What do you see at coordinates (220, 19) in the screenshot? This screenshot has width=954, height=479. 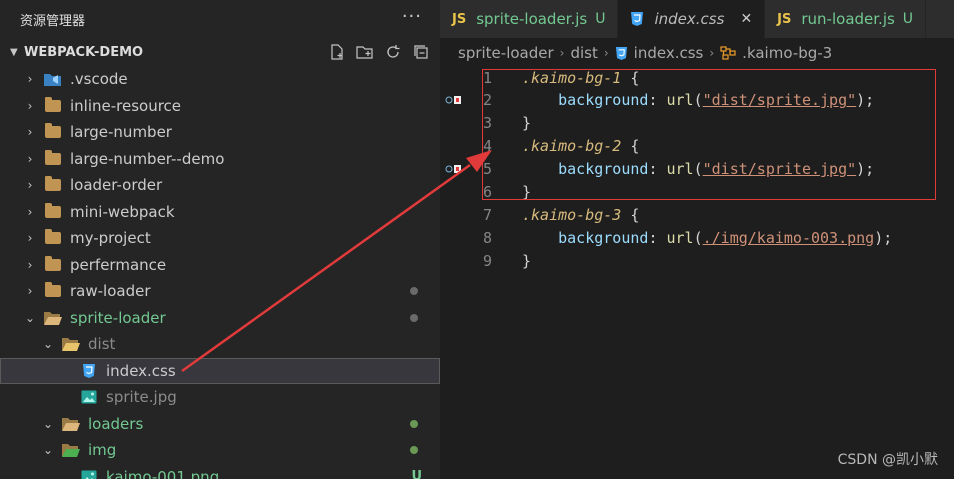 I see `explorer-header: 资源管理器 ···` at bounding box center [220, 19].